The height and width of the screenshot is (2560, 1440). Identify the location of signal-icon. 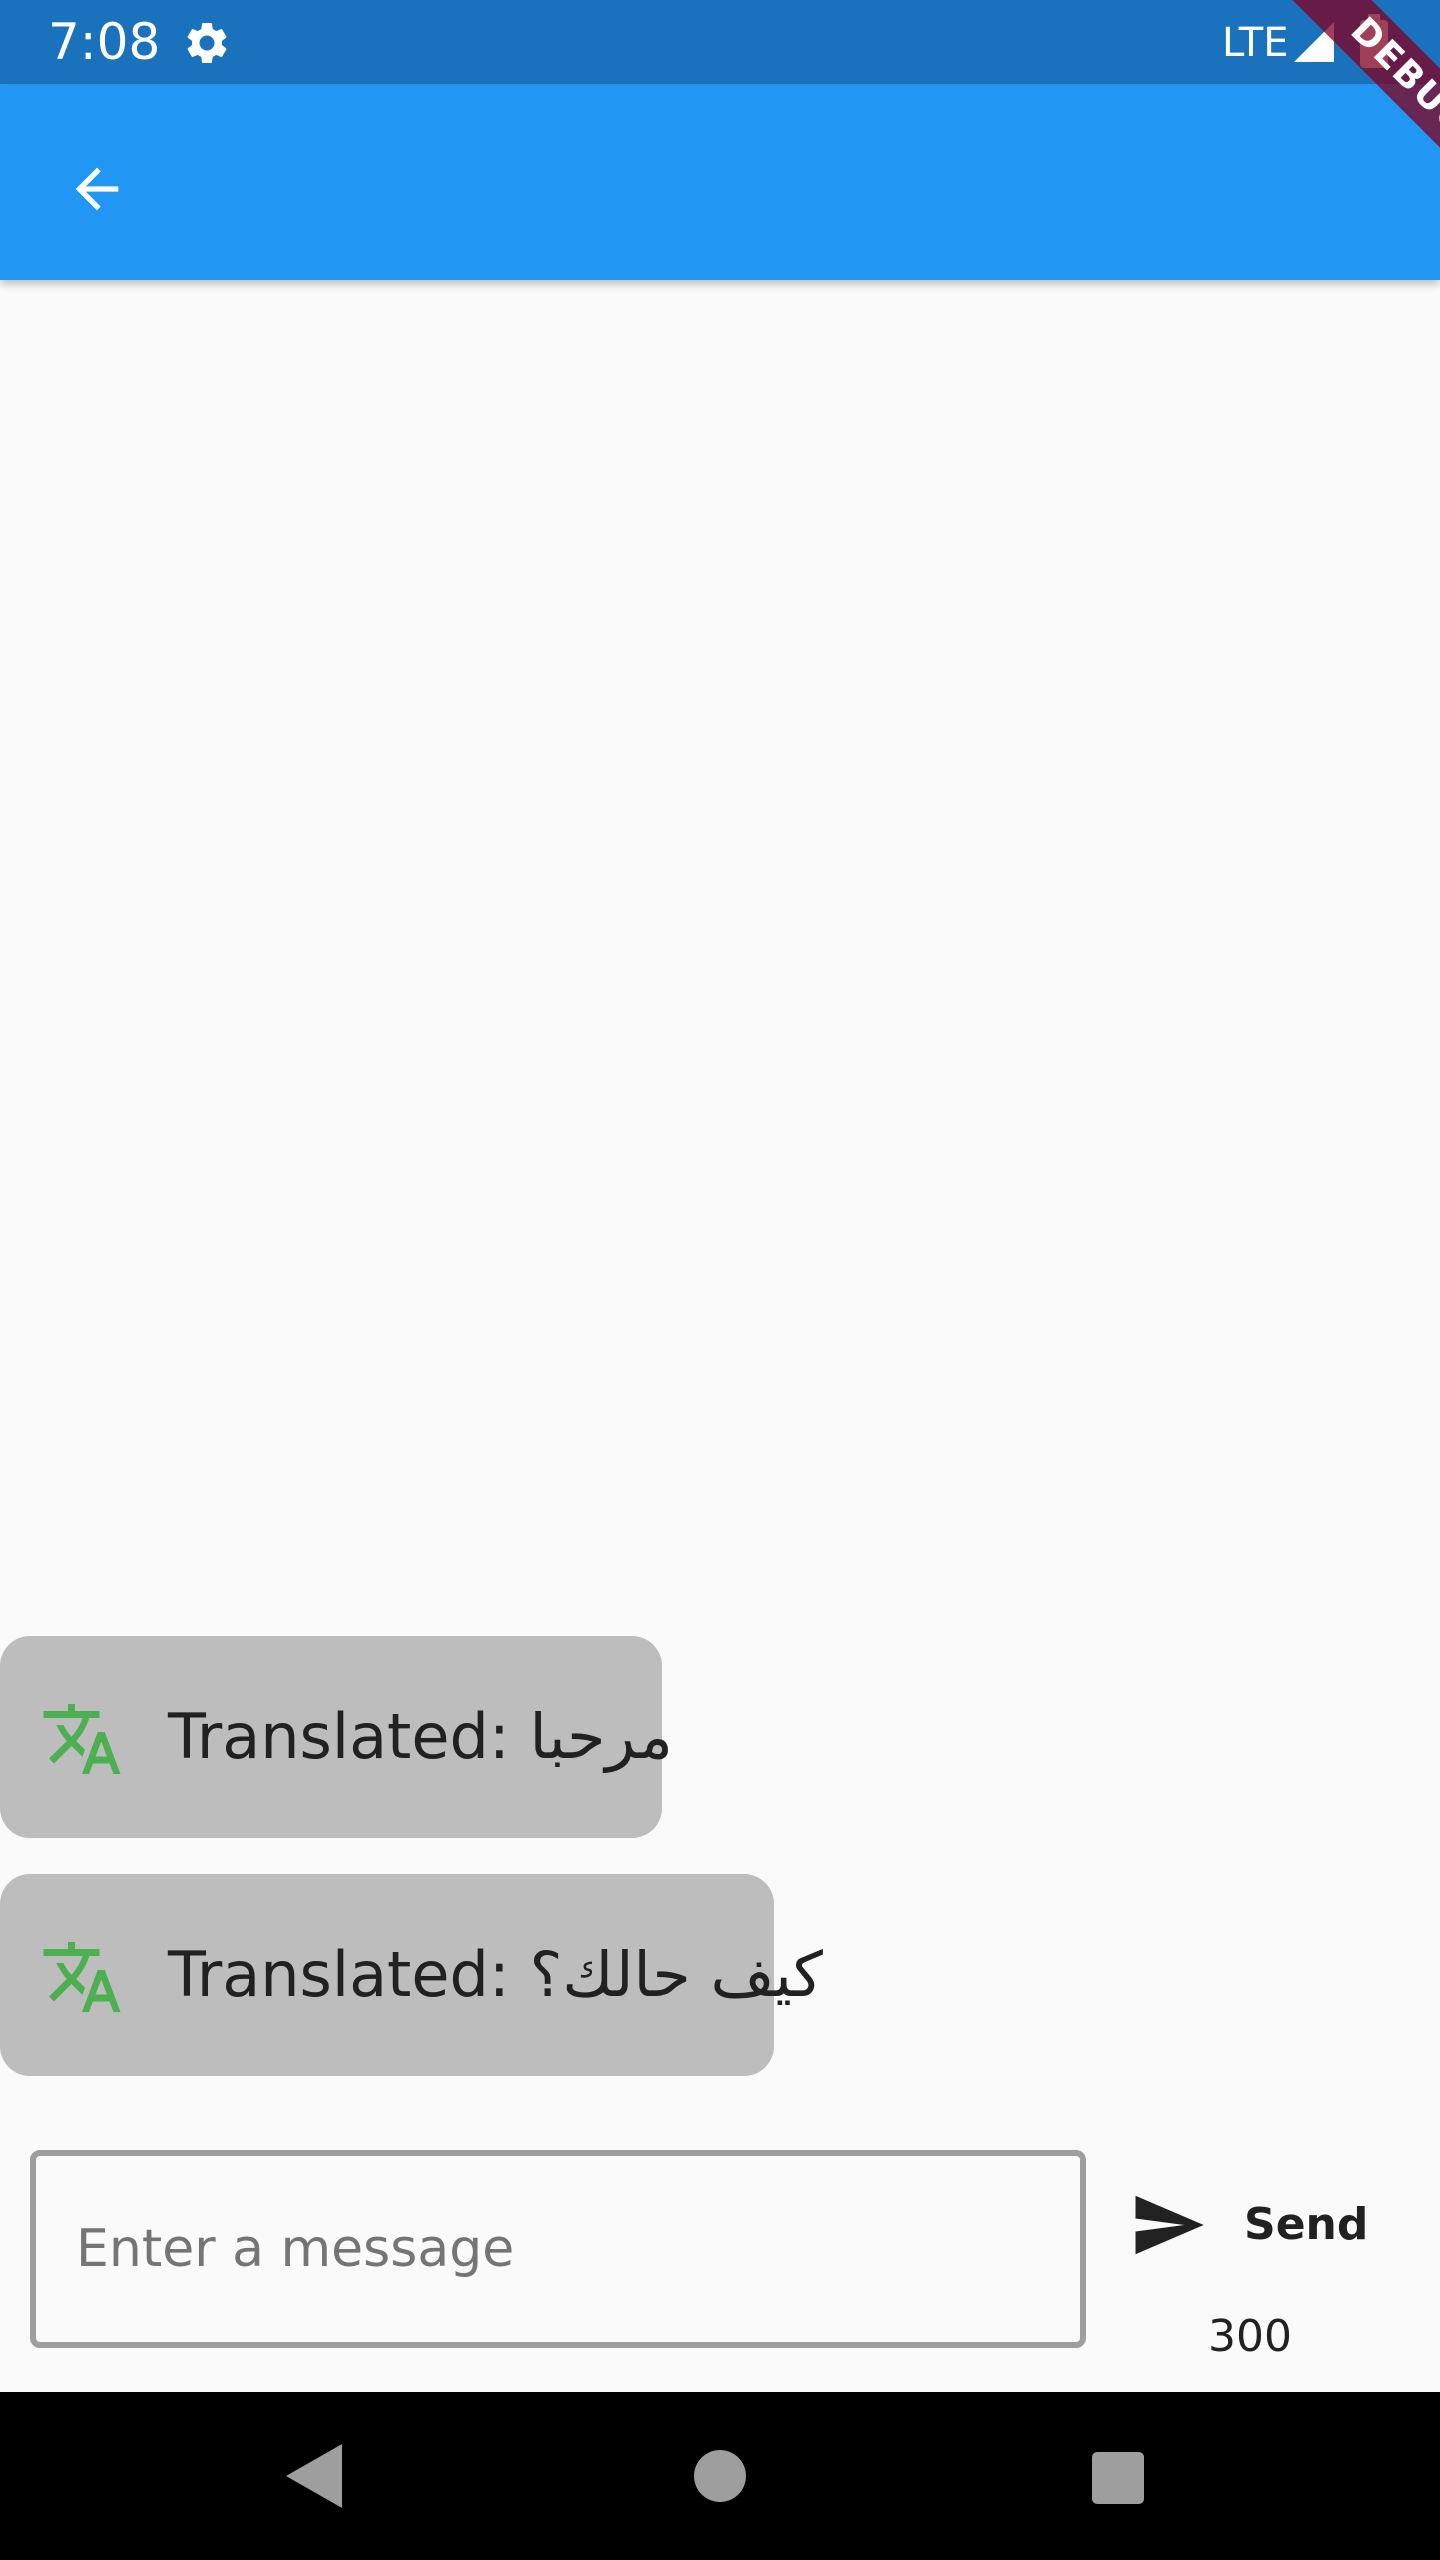
(1314, 42).